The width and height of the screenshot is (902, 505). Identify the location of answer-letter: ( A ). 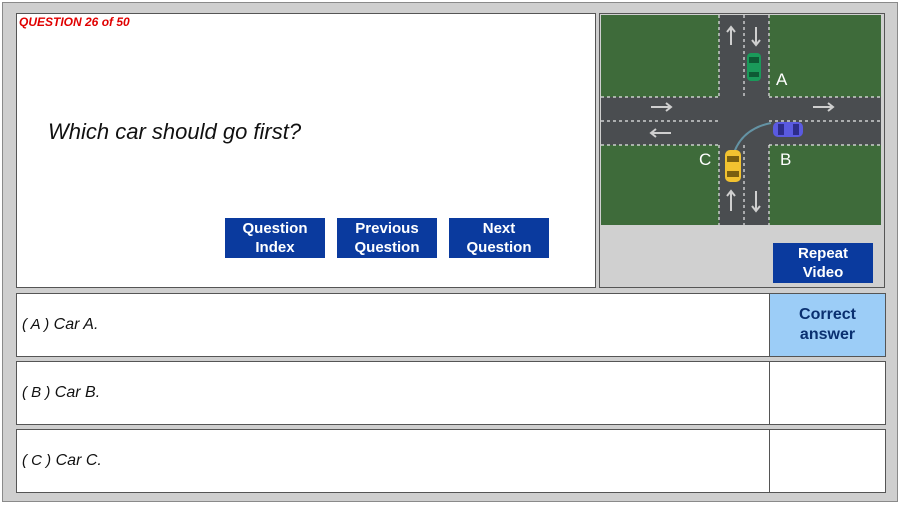
(36, 324).